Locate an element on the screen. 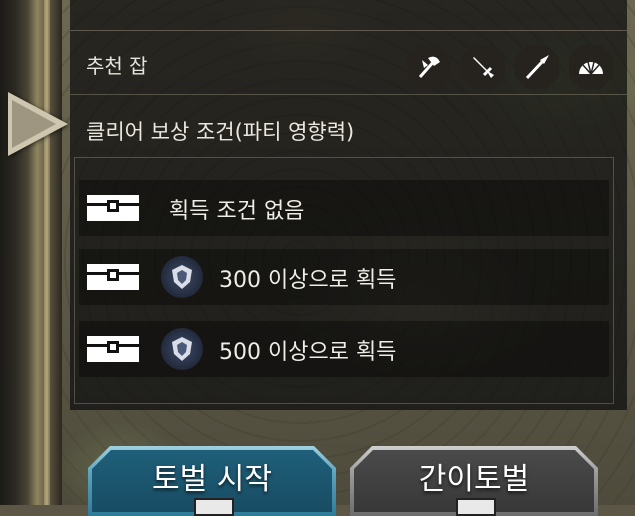  recommended-jobs-row: 추천 잡 is located at coordinates (348, 63).